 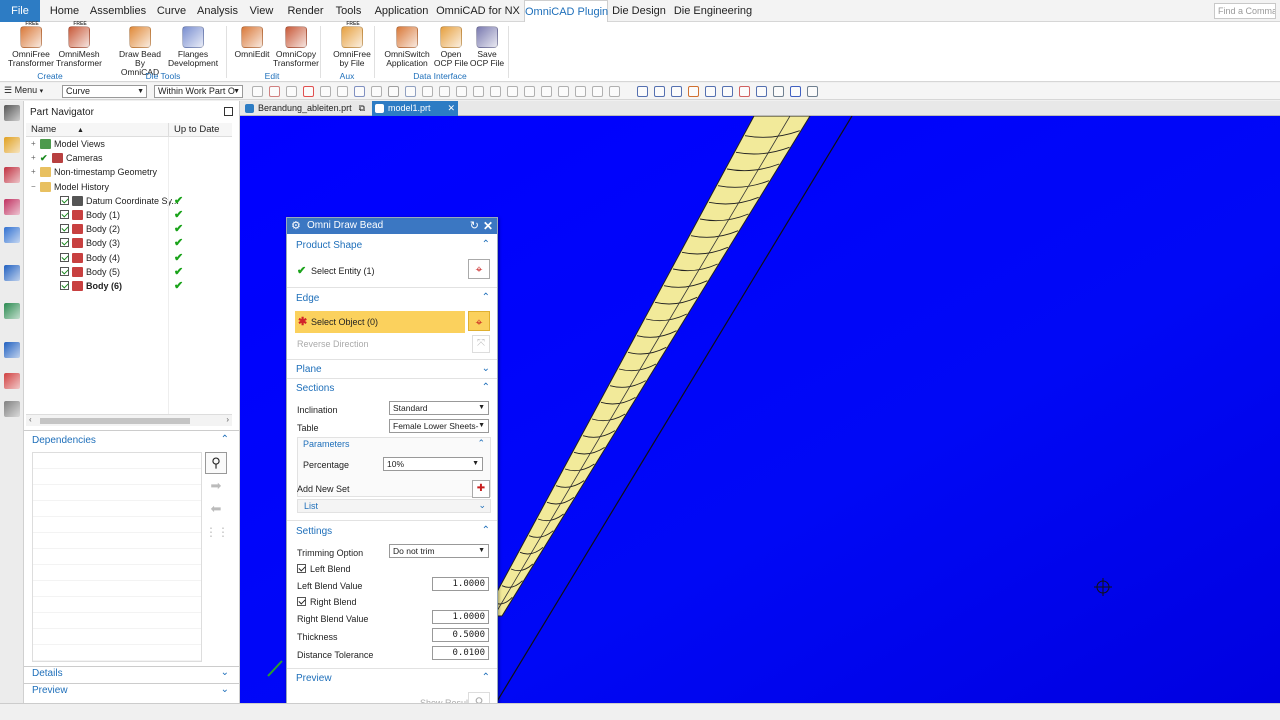 What do you see at coordinates (129, 229) in the screenshot?
I see `tree-row: Body (2) ✔` at bounding box center [129, 229].